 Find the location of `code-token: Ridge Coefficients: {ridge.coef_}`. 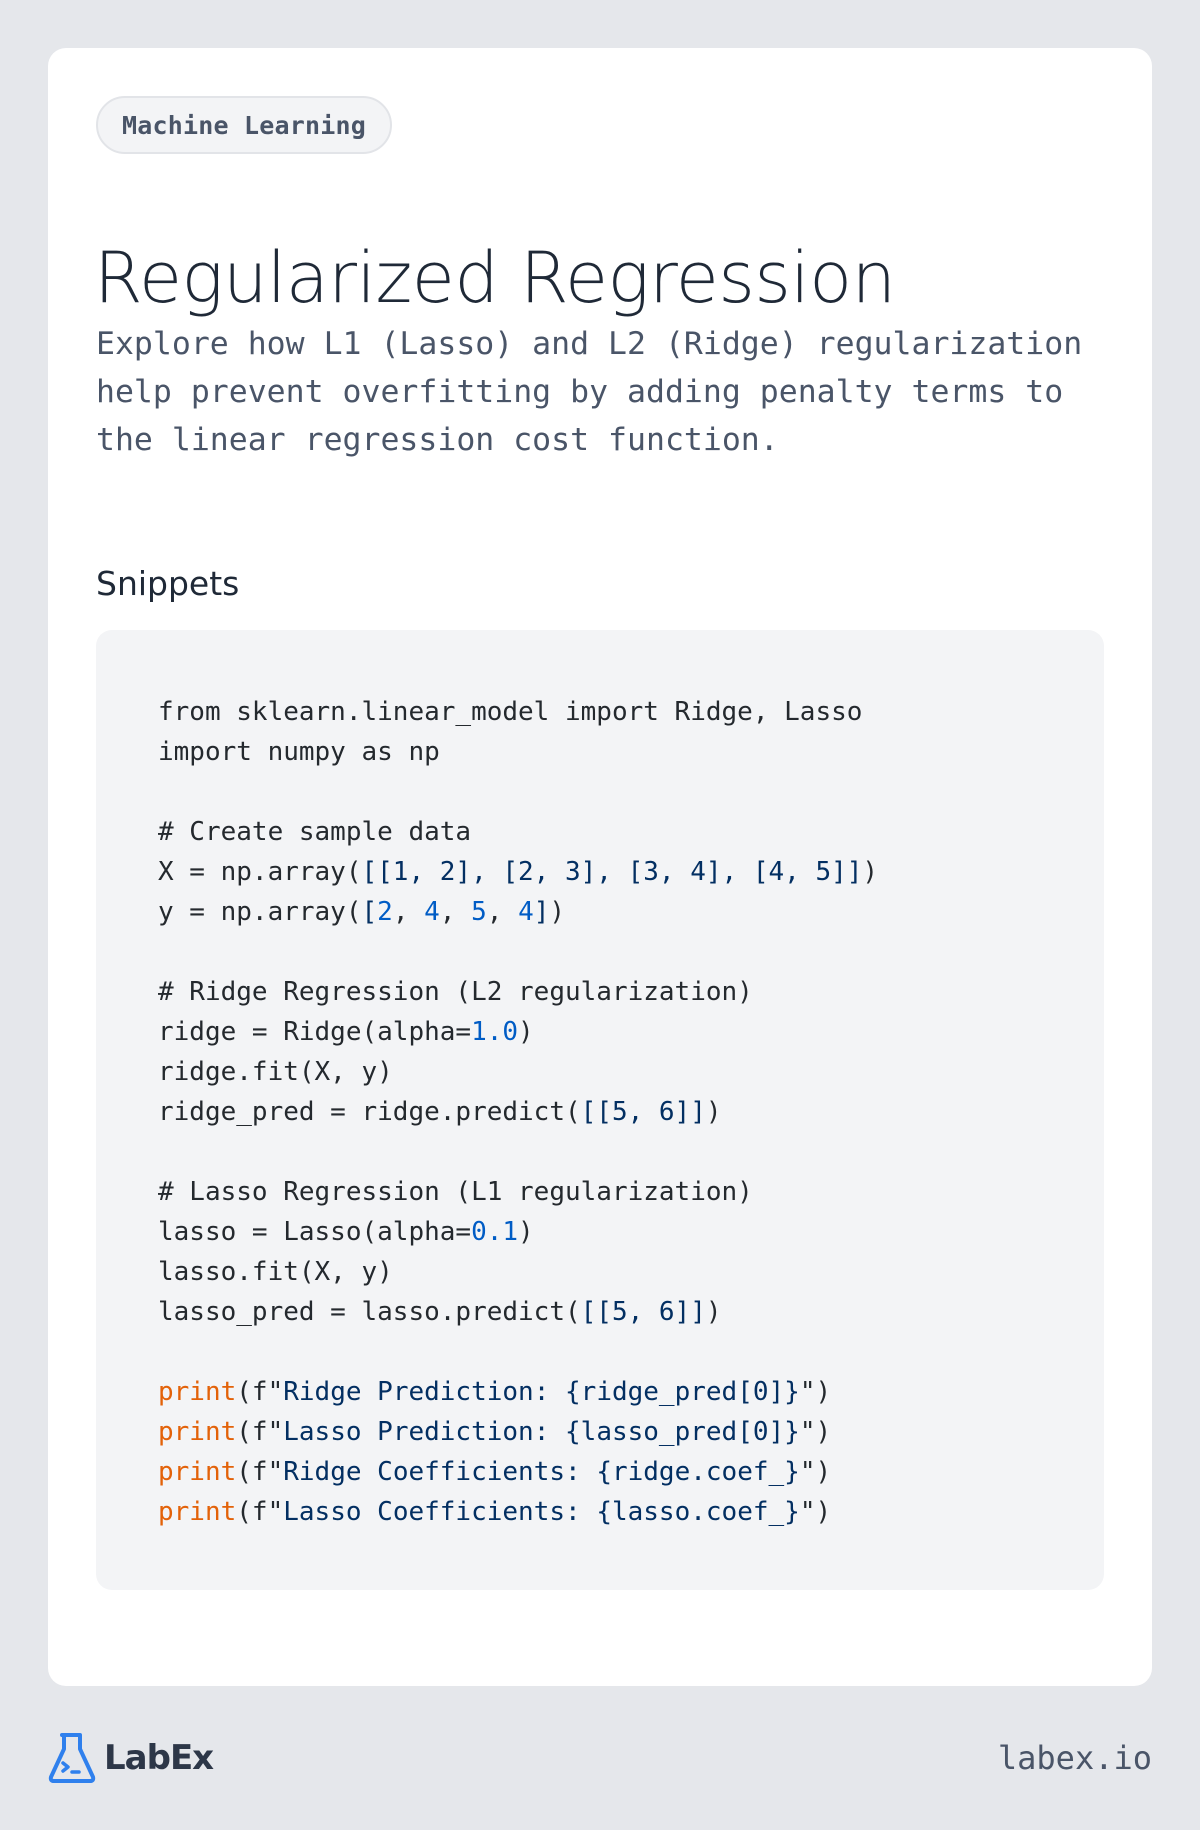

code-token: Ridge Coefficients: {ridge.coef_} is located at coordinates (541, 1472).